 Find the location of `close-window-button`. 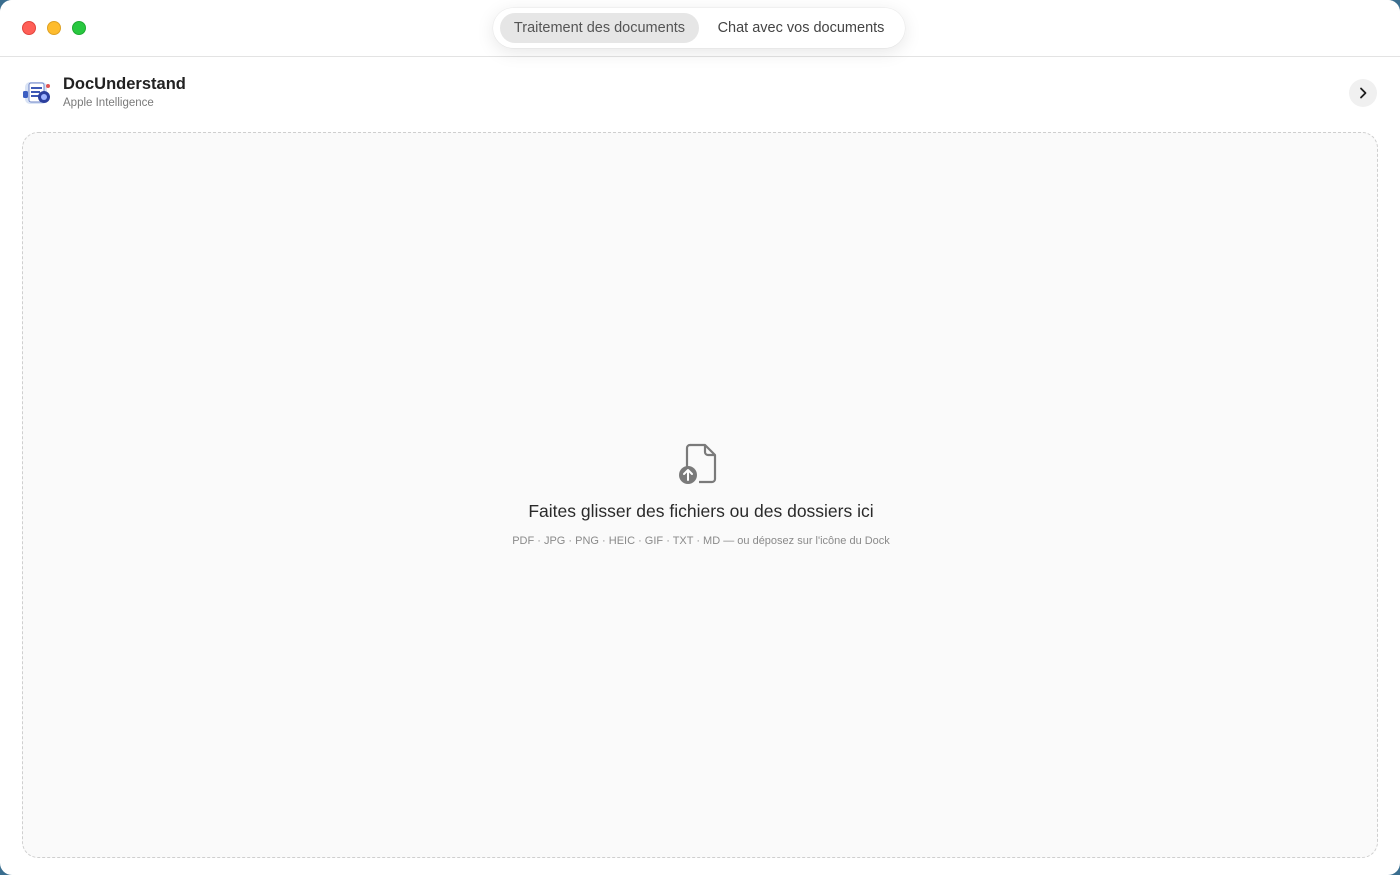

close-window-button is located at coordinates (29, 28).